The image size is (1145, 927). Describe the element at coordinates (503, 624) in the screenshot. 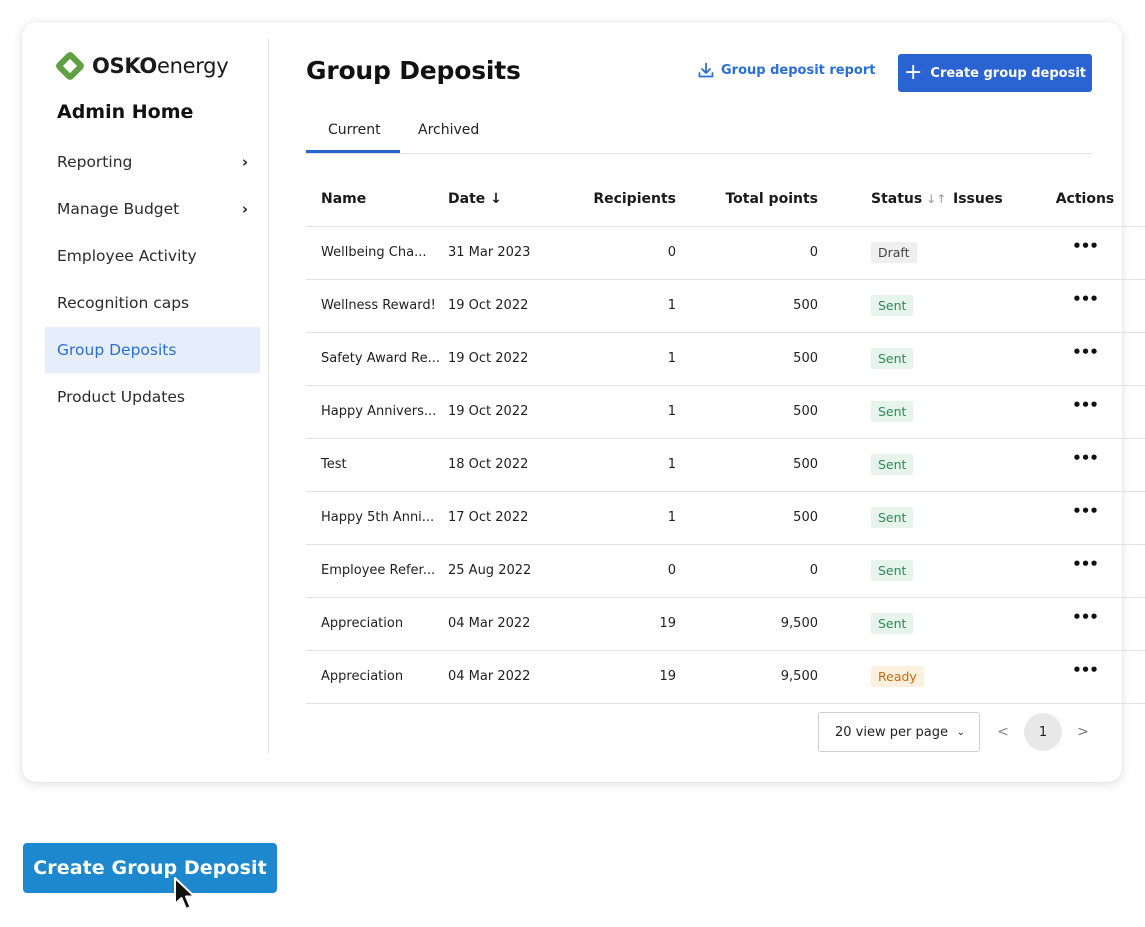

I see `cell-date: 04 Mar 2022` at that location.